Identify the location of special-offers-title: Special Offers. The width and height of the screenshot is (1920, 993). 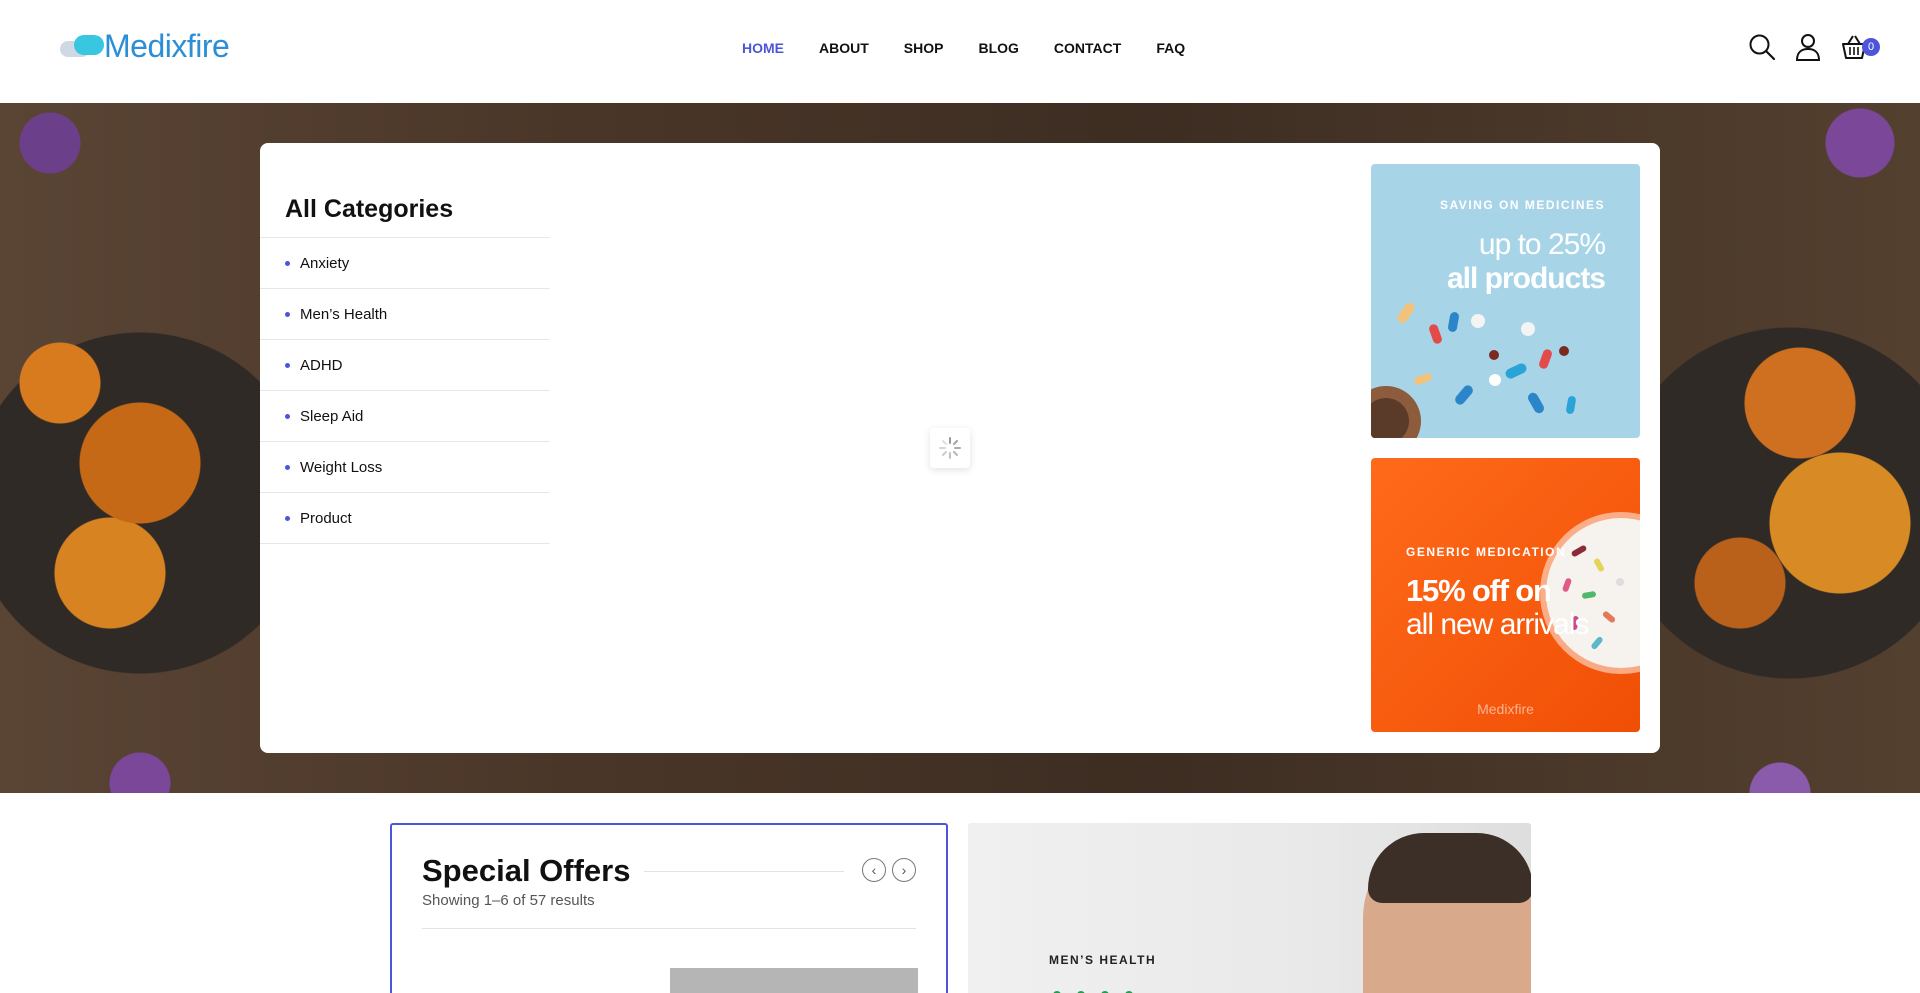
(526, 870).